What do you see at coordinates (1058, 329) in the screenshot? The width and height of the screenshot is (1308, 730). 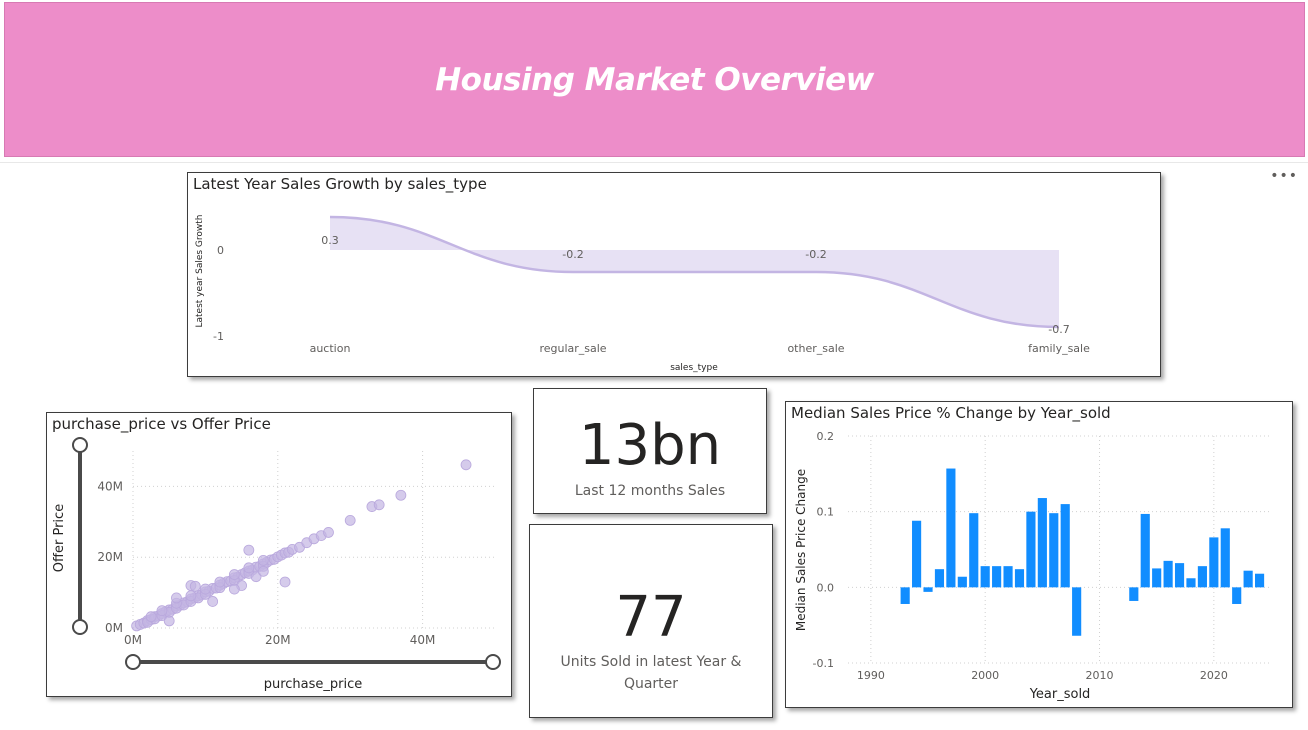 I see `data-label: -0.7` at bounding box center [1058, 329].